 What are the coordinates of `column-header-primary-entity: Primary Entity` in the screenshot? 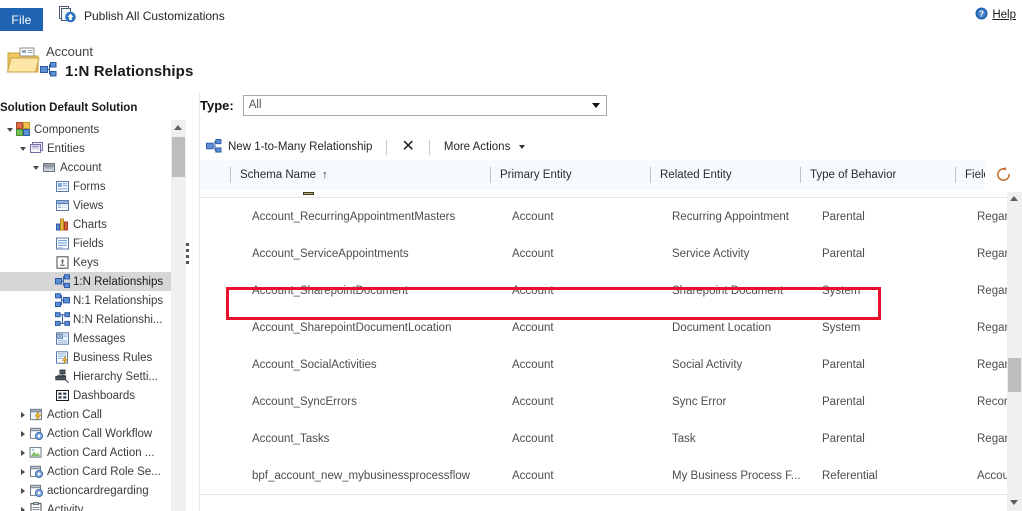 It's located at (531, 175).